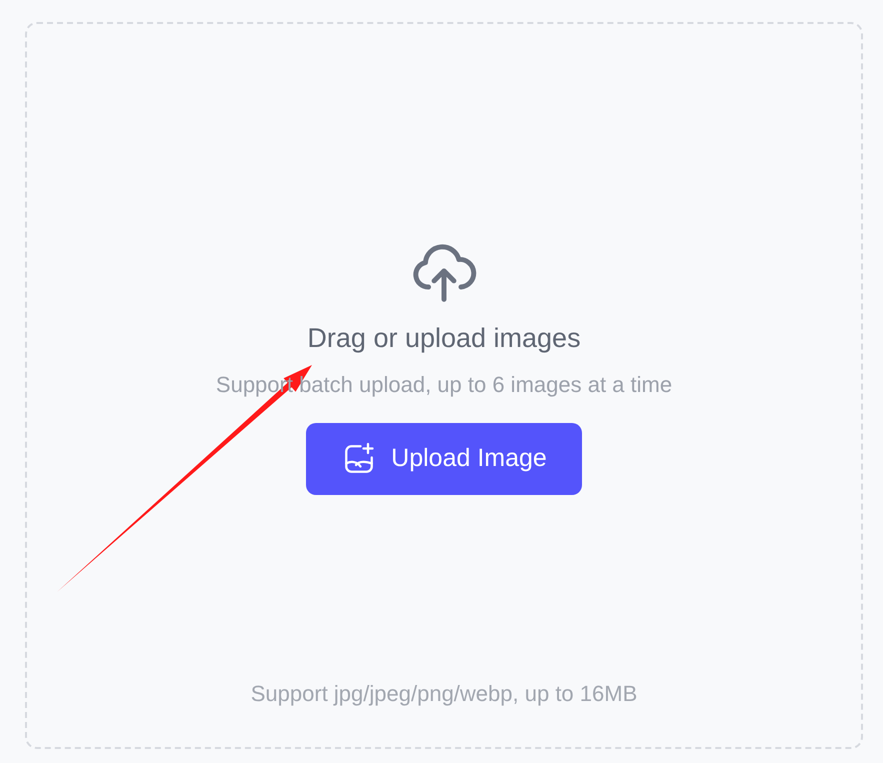 The height and width of the screenshot is (763, 883). Describe the element at coordinates (444, 338) in the screenshot. I see `upload-title: Drag or upload images` at that location.